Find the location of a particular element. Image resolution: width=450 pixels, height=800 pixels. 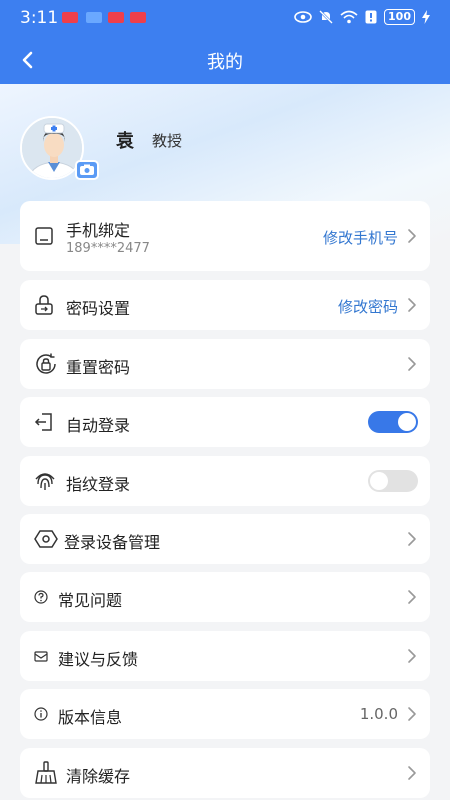

user-role: 教授 is located at coordinates (167, 141).